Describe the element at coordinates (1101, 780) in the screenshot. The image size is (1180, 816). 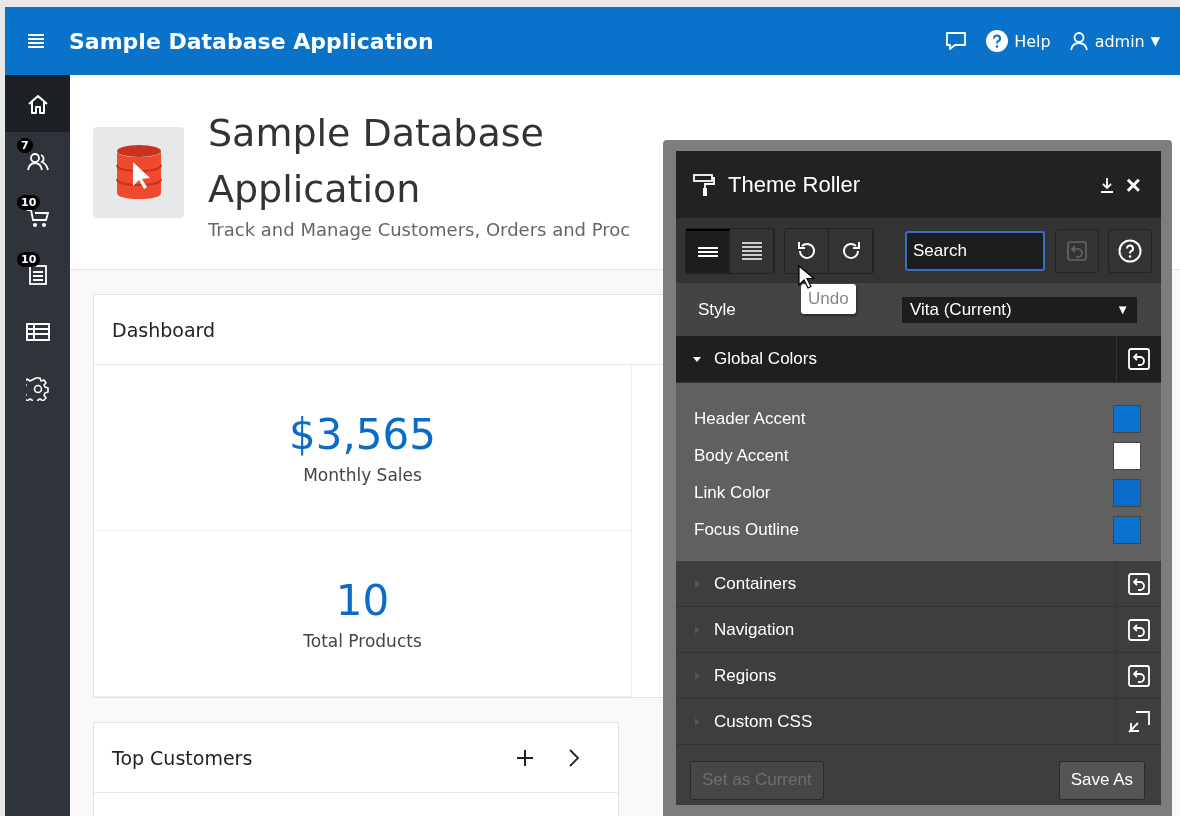
I see `save-as-button: Save As` at that location.